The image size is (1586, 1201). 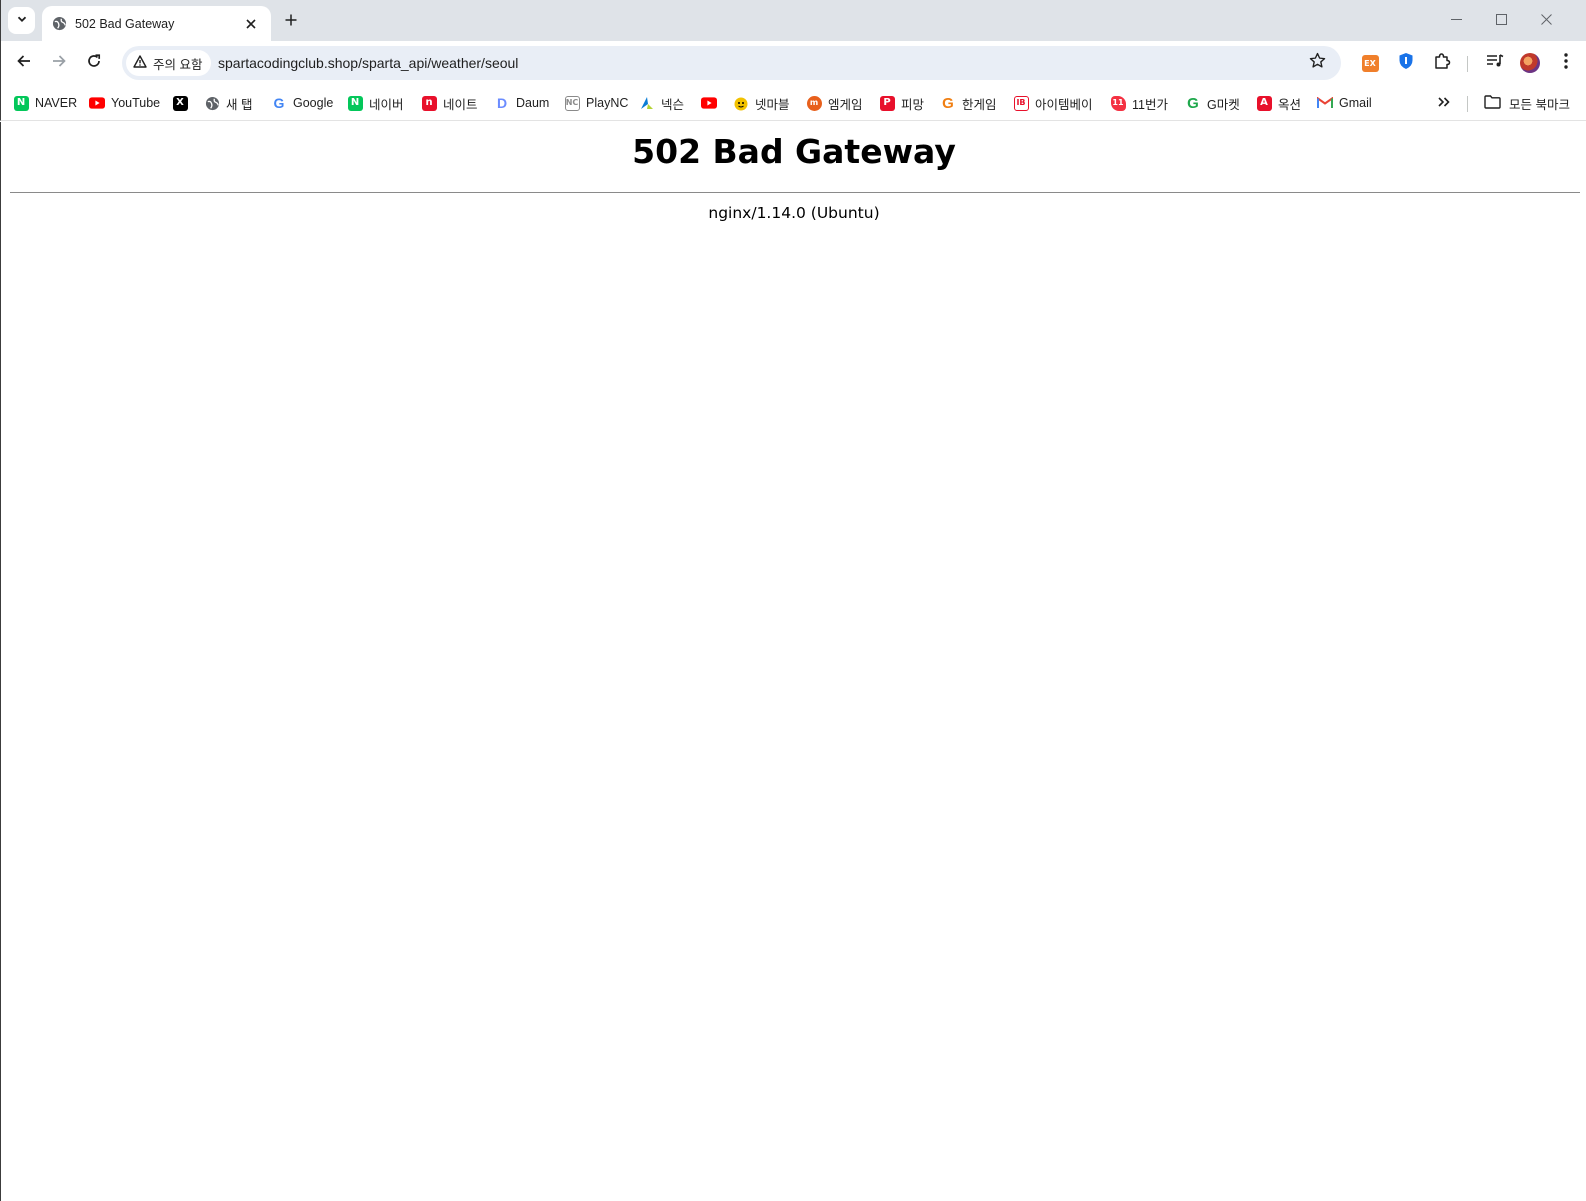 I want to click on tab-active: 502 Bad Gateway, so click(x=156, y=23).